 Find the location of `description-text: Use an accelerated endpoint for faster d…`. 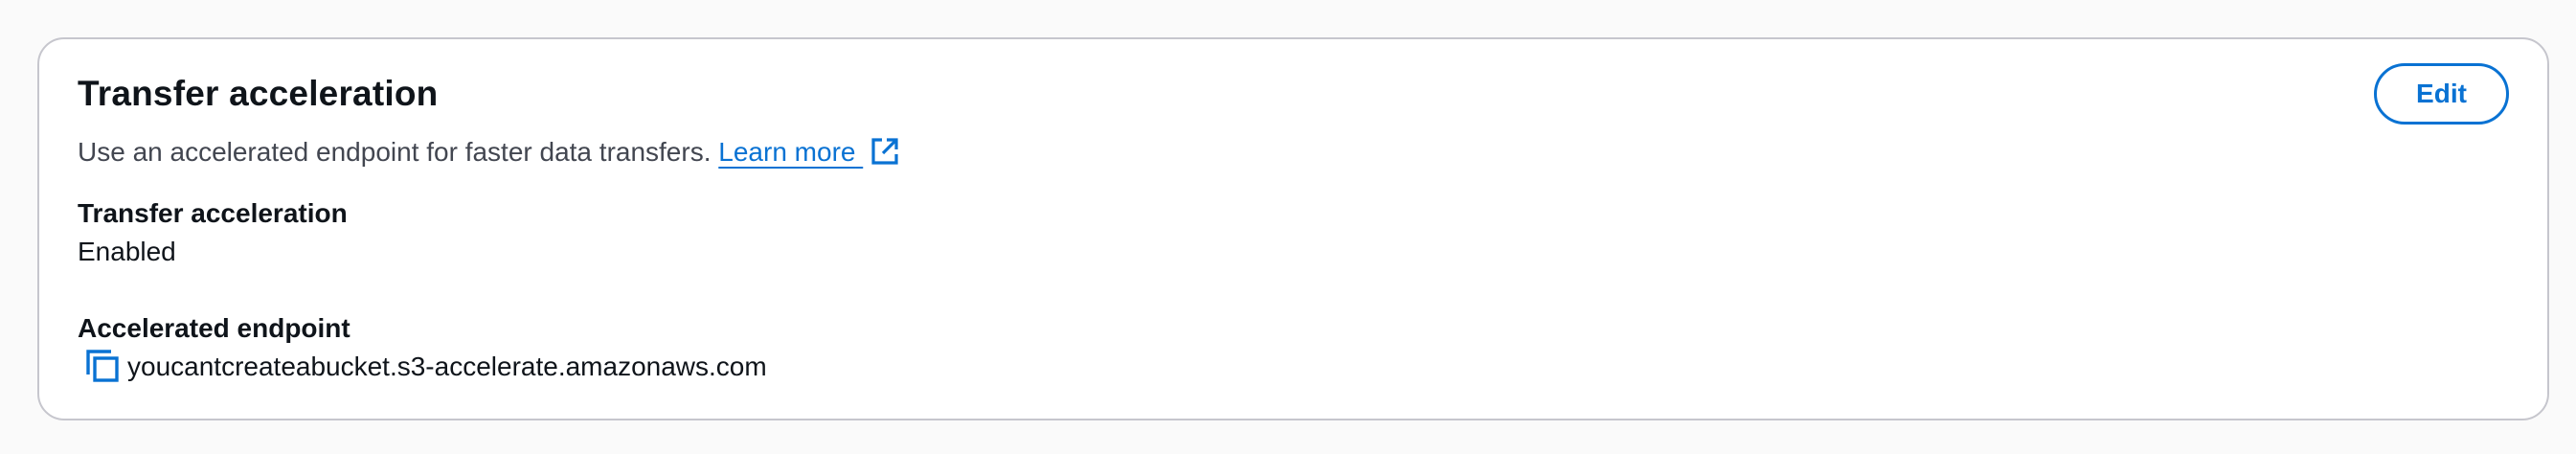

description-text: Use an accelerated endpoint for faster d… is located at coordinates (395, 152).